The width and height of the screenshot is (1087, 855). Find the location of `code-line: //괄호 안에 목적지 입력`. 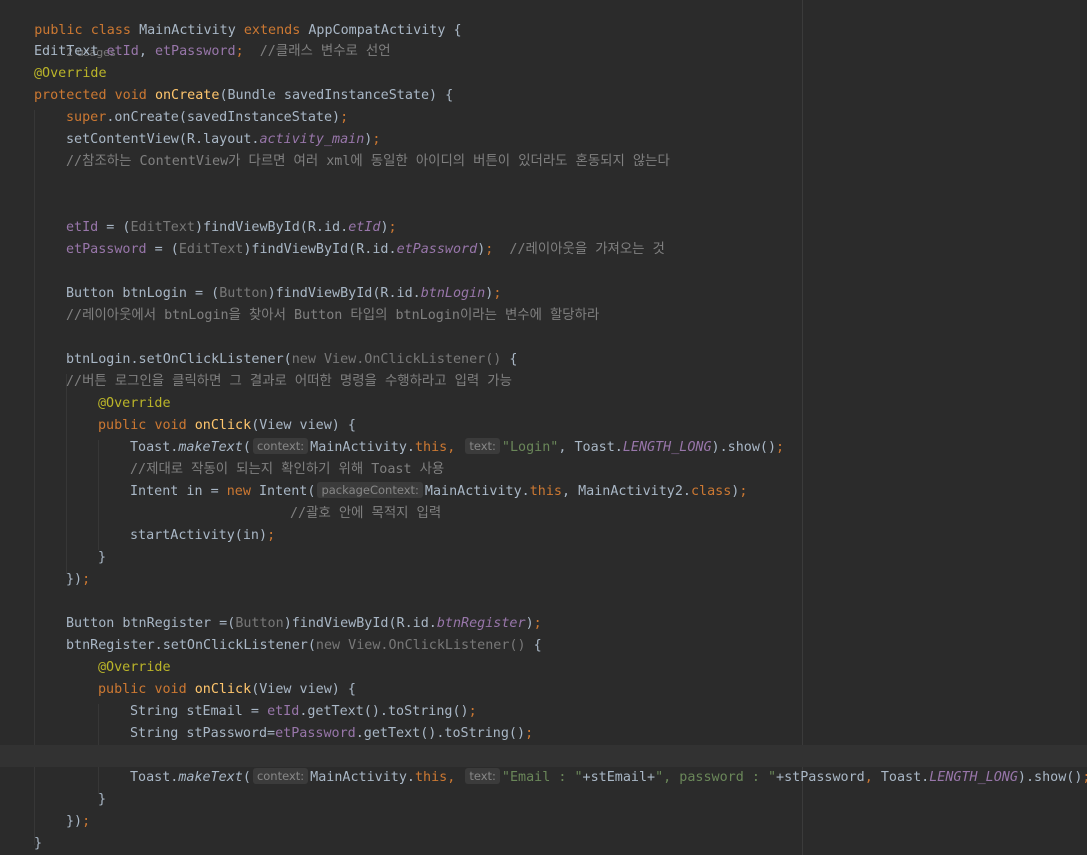

code-line: //괄호 안에 목적지 입력 is located at coordinates (365, 514).